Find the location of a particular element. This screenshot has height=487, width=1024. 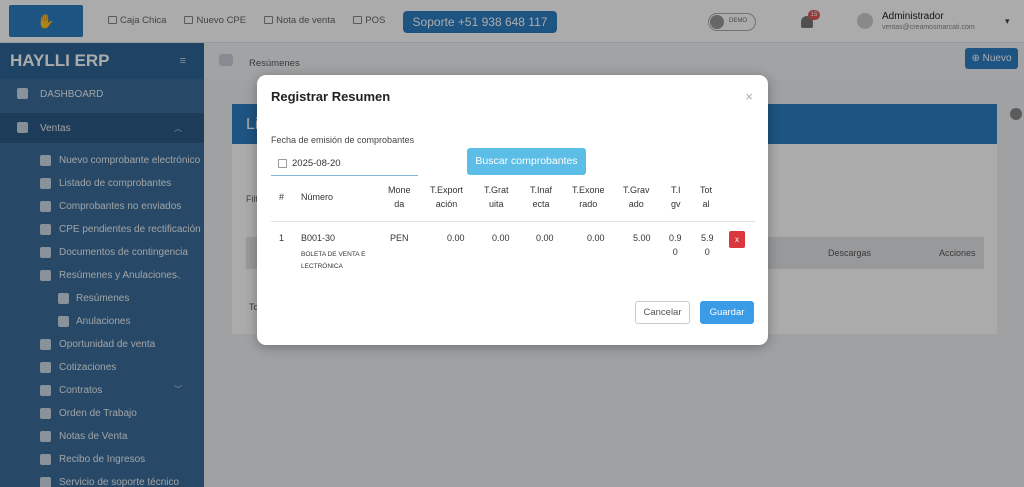

cell-total: 5.9 0 is located at coordinates (707, 245).